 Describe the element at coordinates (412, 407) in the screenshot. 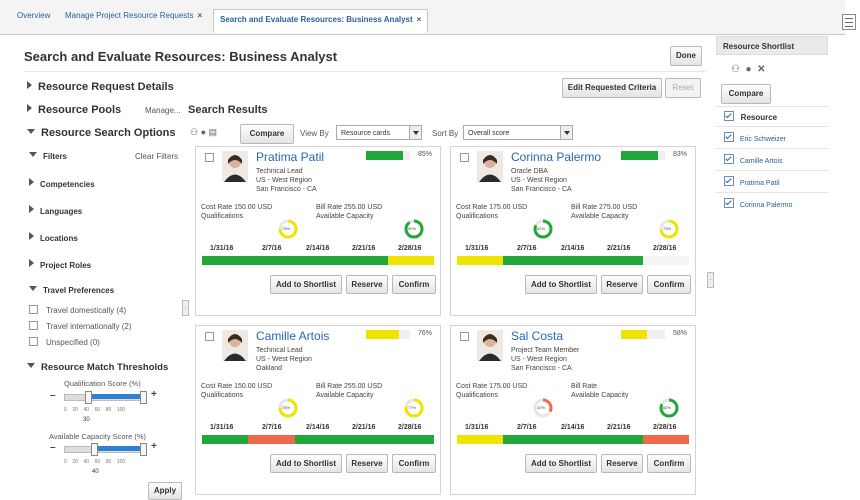

I see `capacity-score: 77%` at that location.